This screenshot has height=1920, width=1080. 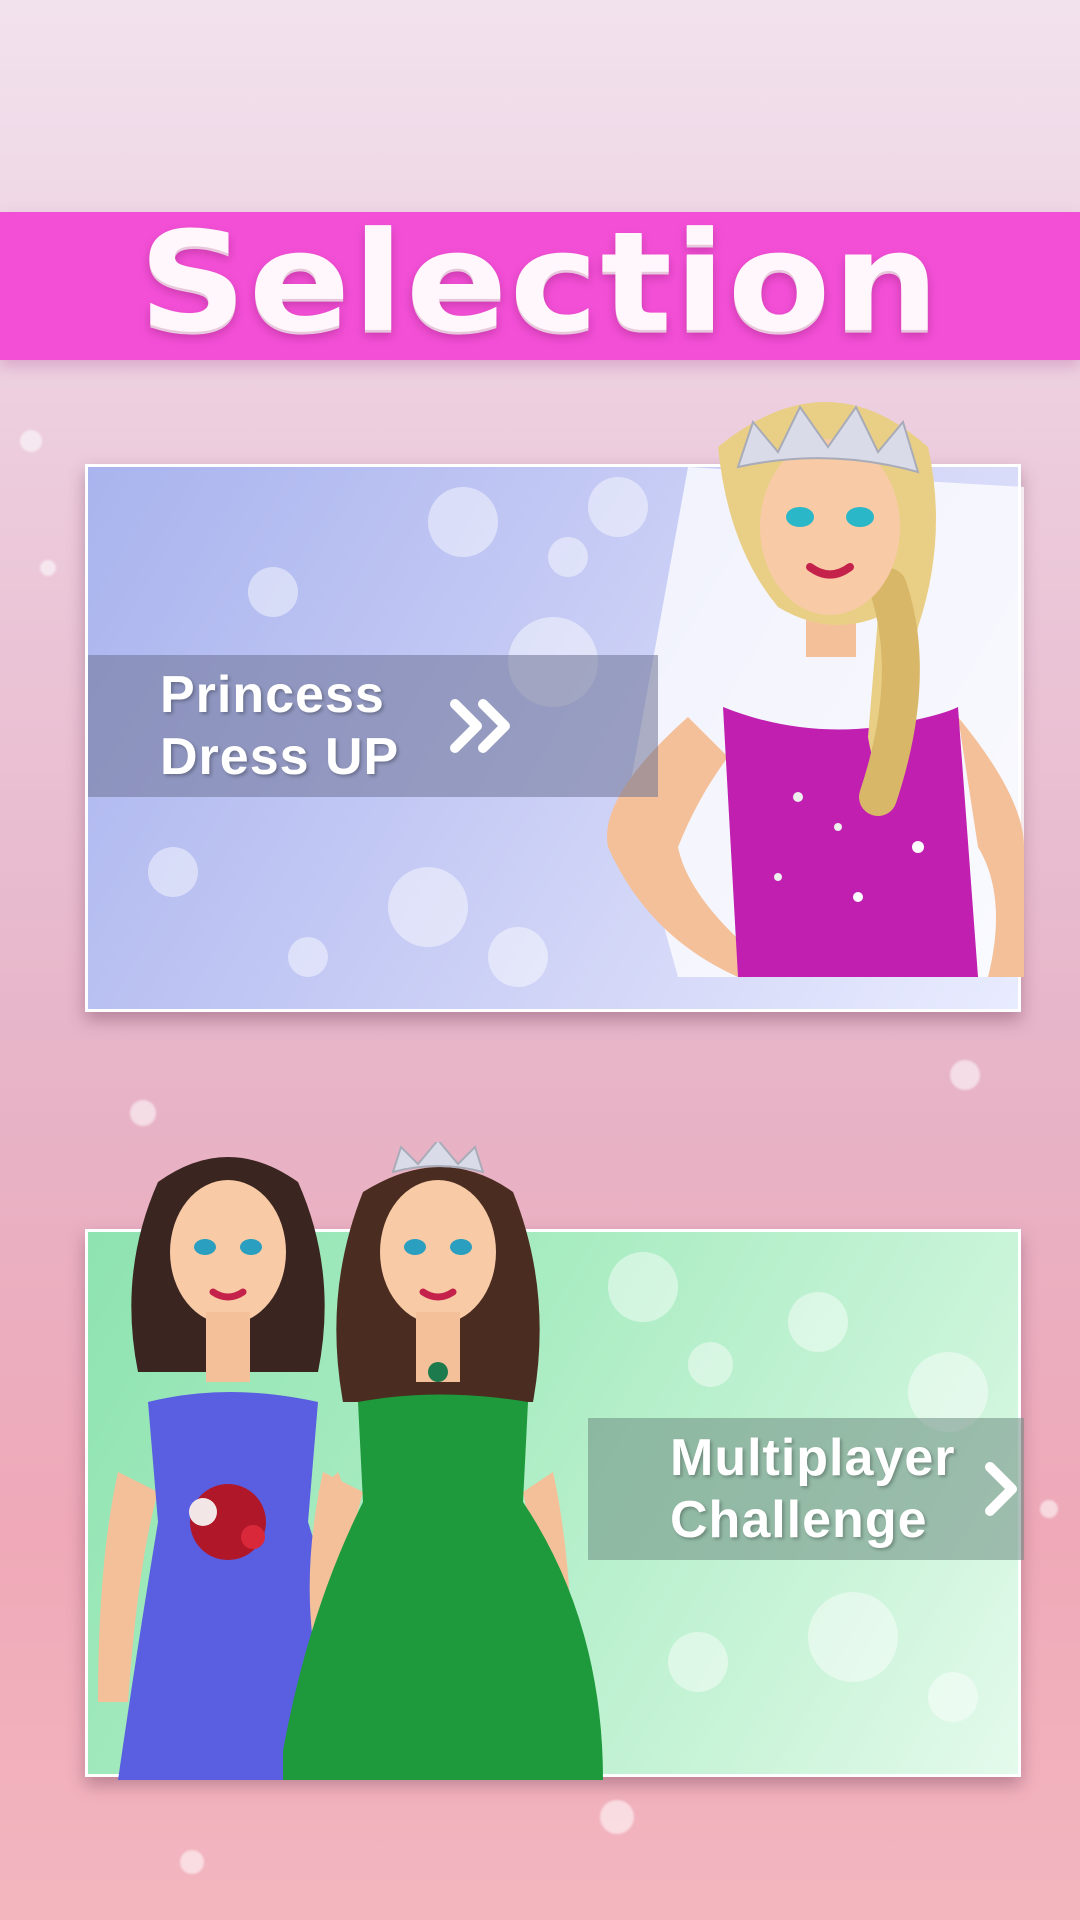 I want to click on multiplayer-label-strip: Multiplayer Challenge, so click(x=806, y=1489).